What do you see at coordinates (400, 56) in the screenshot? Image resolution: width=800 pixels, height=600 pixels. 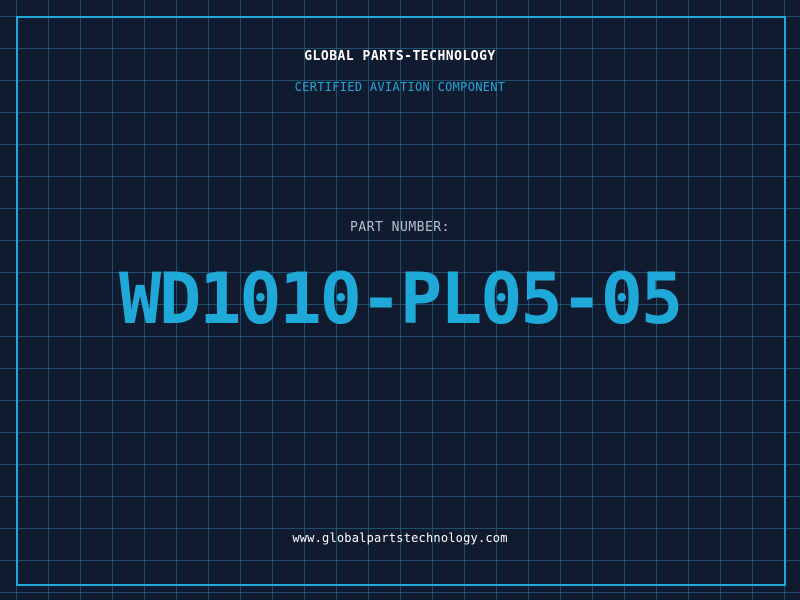 I see `company-name: GLOBAL PARTS-TECHNOLOGY` at bounding box center [400, 56].